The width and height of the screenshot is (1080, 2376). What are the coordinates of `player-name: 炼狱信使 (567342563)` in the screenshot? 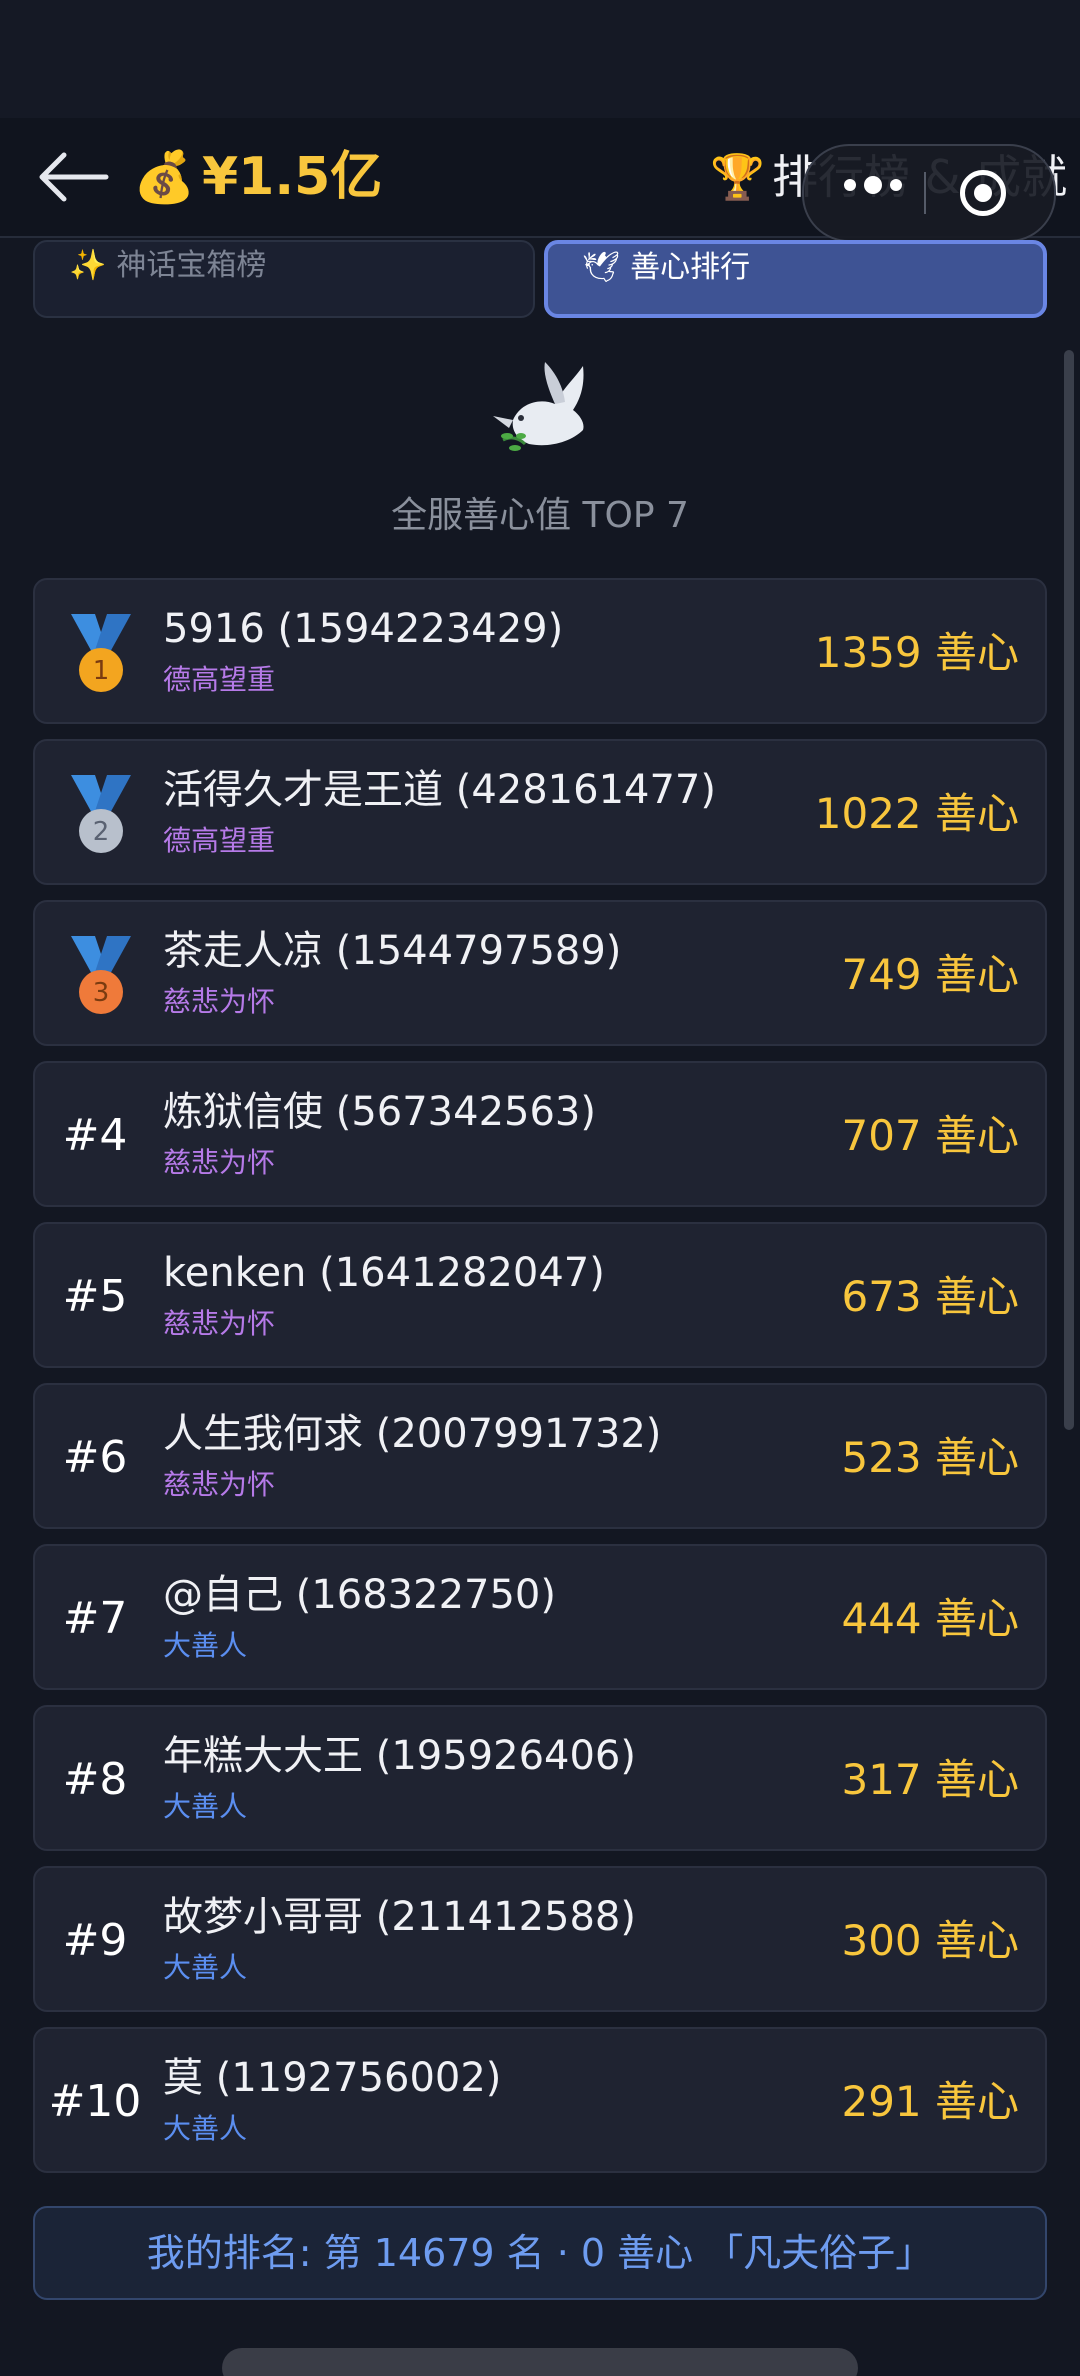 It's located at (379, 1112).